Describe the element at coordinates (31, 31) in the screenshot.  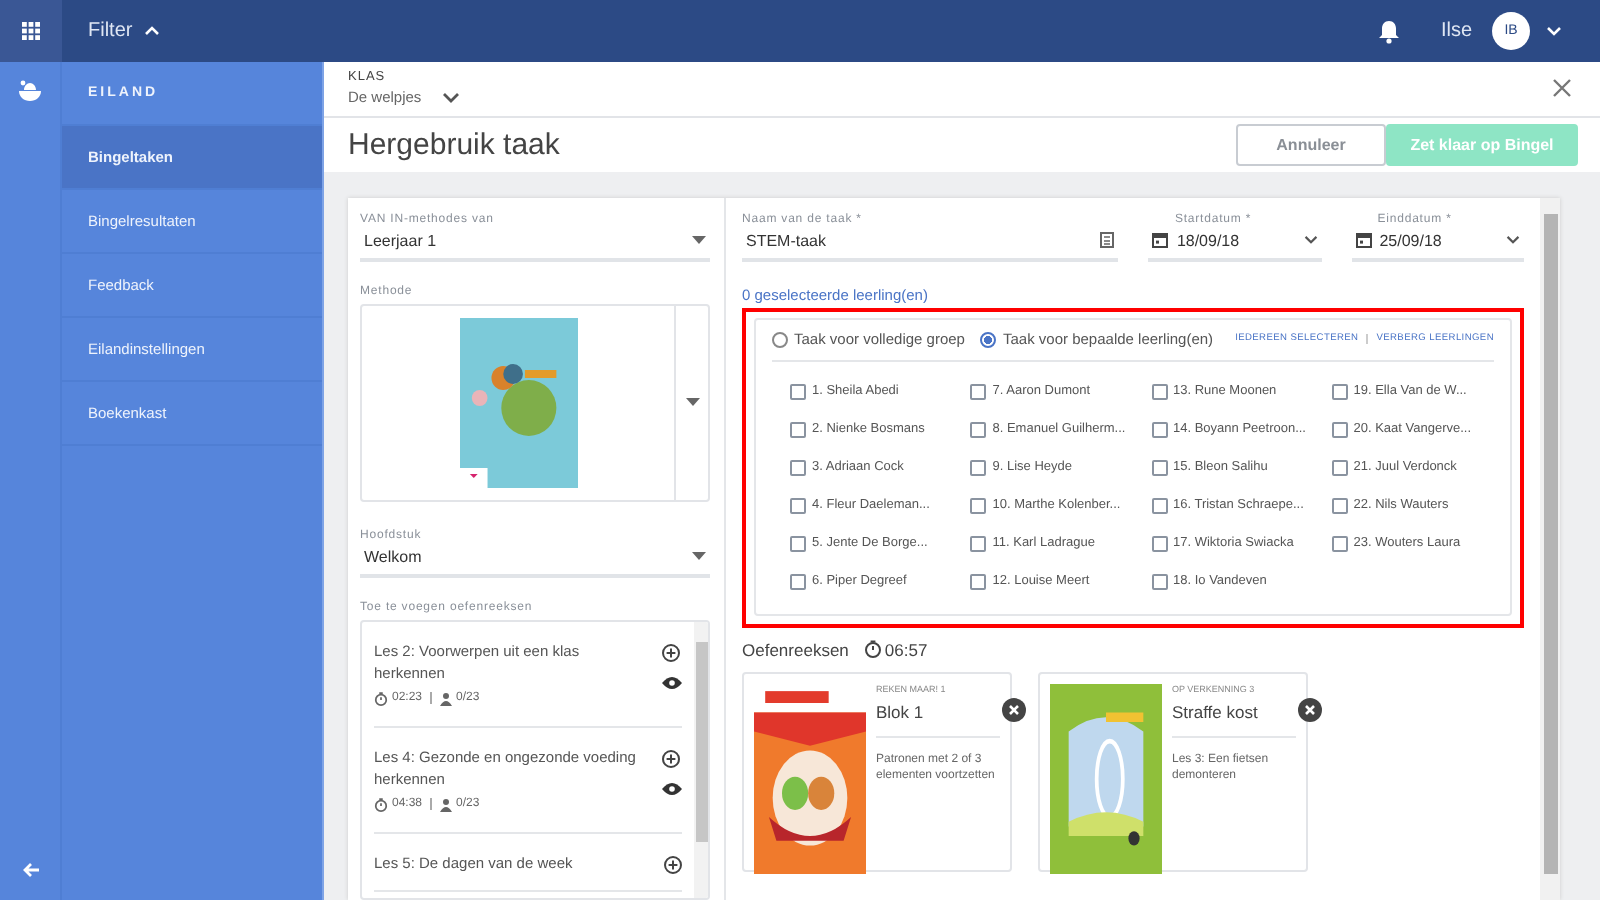
I see `apps-grid-icon` at that location.